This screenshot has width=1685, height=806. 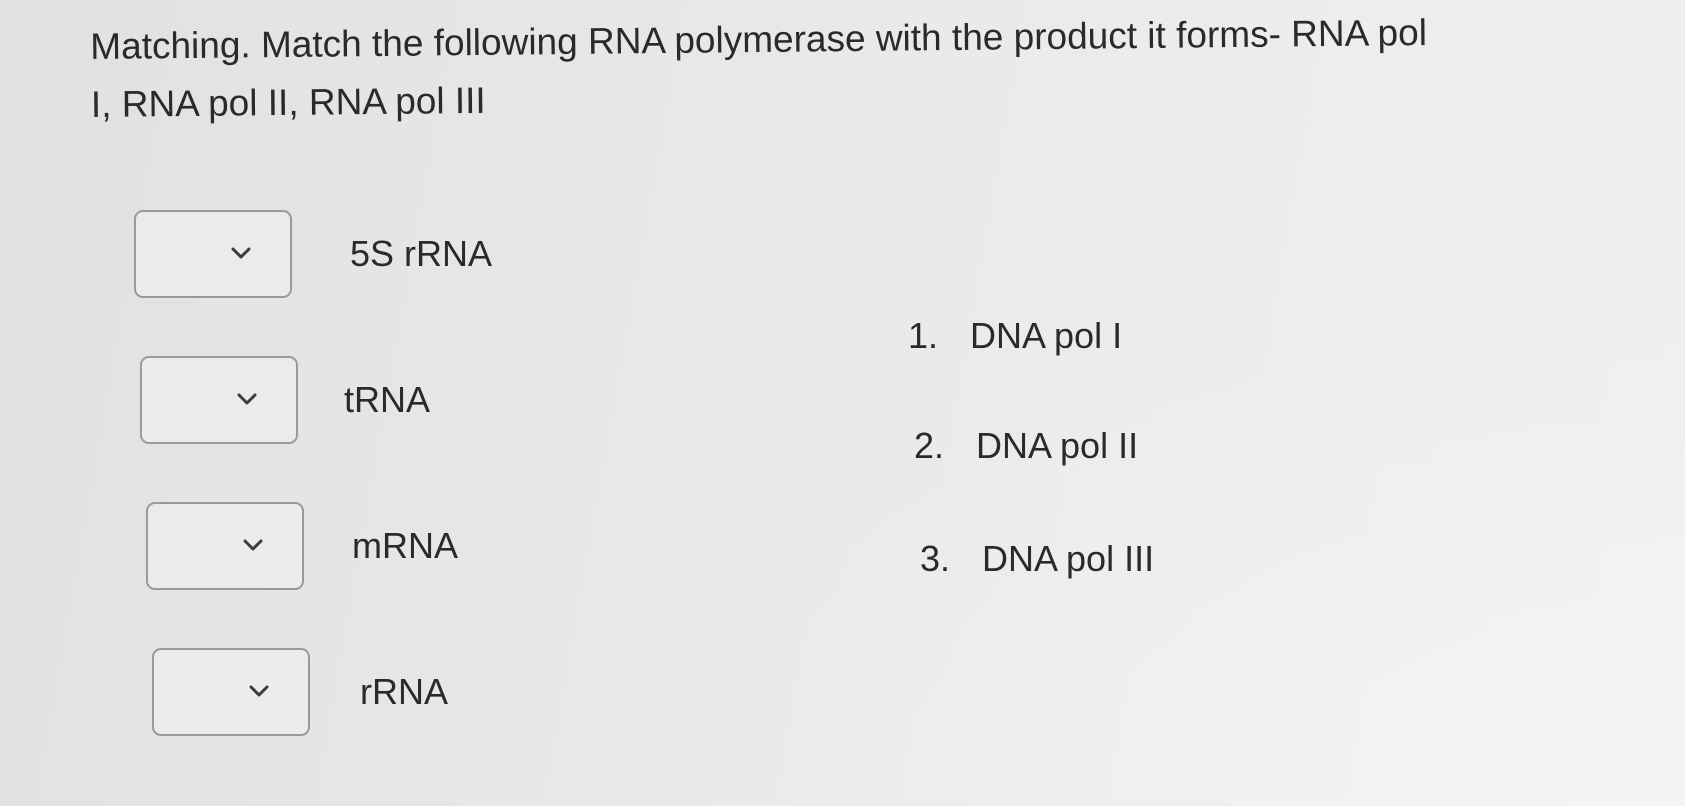 What do you see at coordinates (935, 558) in the screenshot?
I see `option-number: 3.` at bounding box center [935, 558].